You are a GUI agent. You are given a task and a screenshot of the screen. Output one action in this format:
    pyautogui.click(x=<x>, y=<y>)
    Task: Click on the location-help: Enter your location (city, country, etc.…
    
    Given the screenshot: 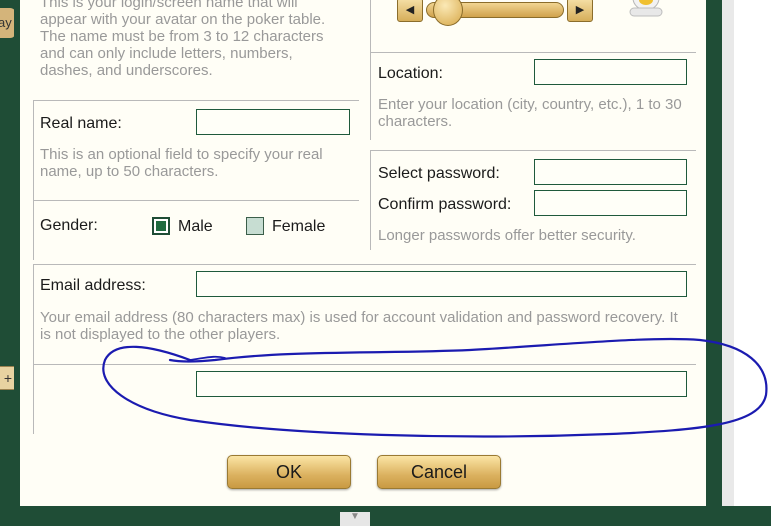 What is the action you would take?
    pyautogui.click(x=530, y=113)
    